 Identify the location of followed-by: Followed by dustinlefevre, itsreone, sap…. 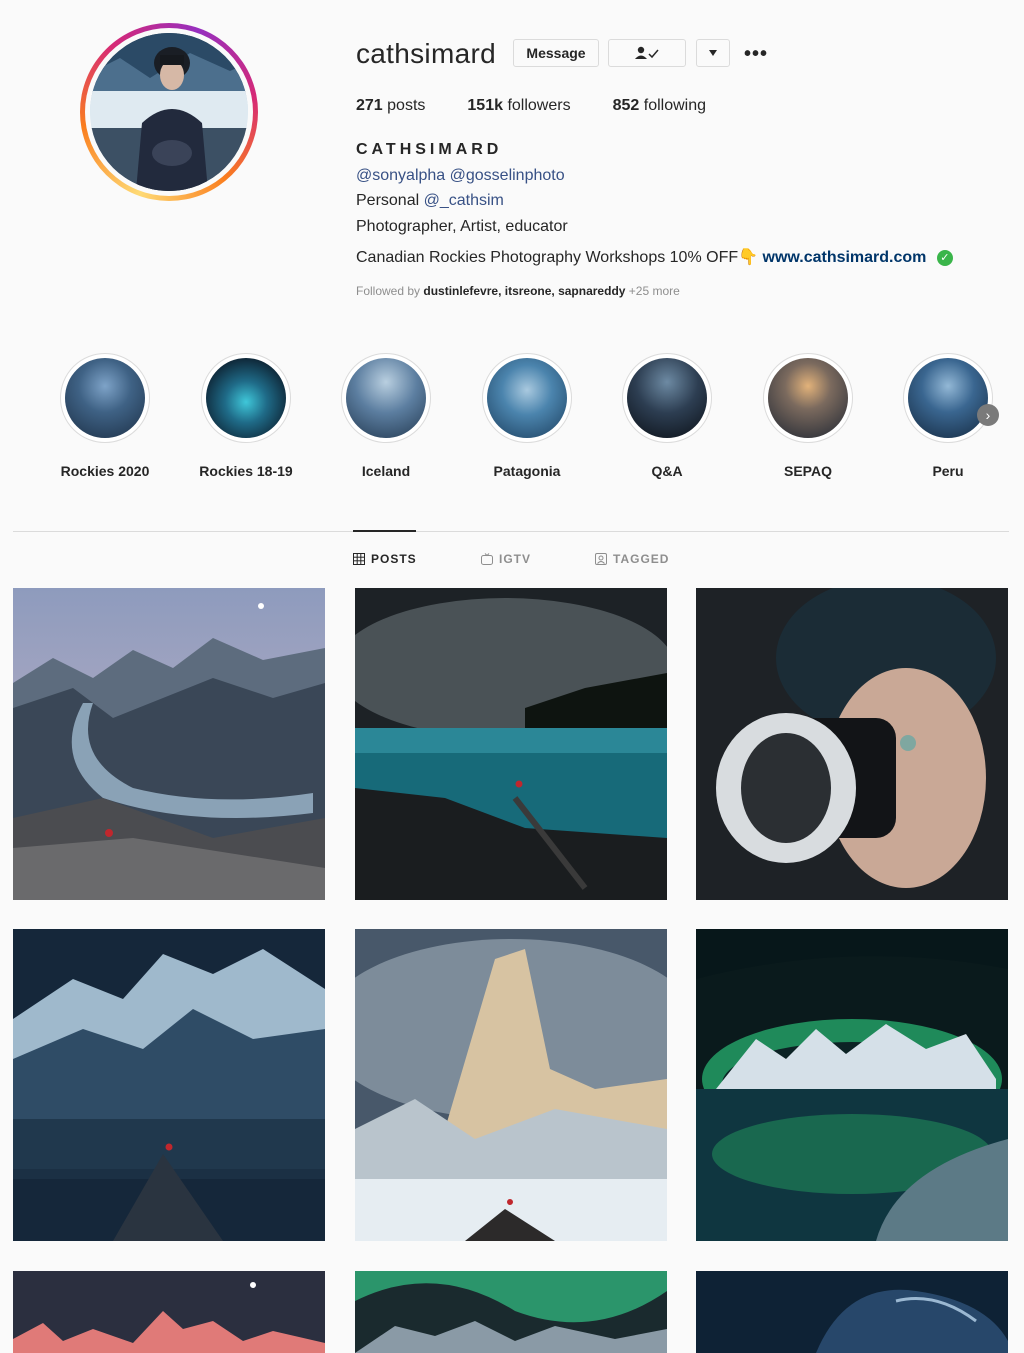
(518, 291).